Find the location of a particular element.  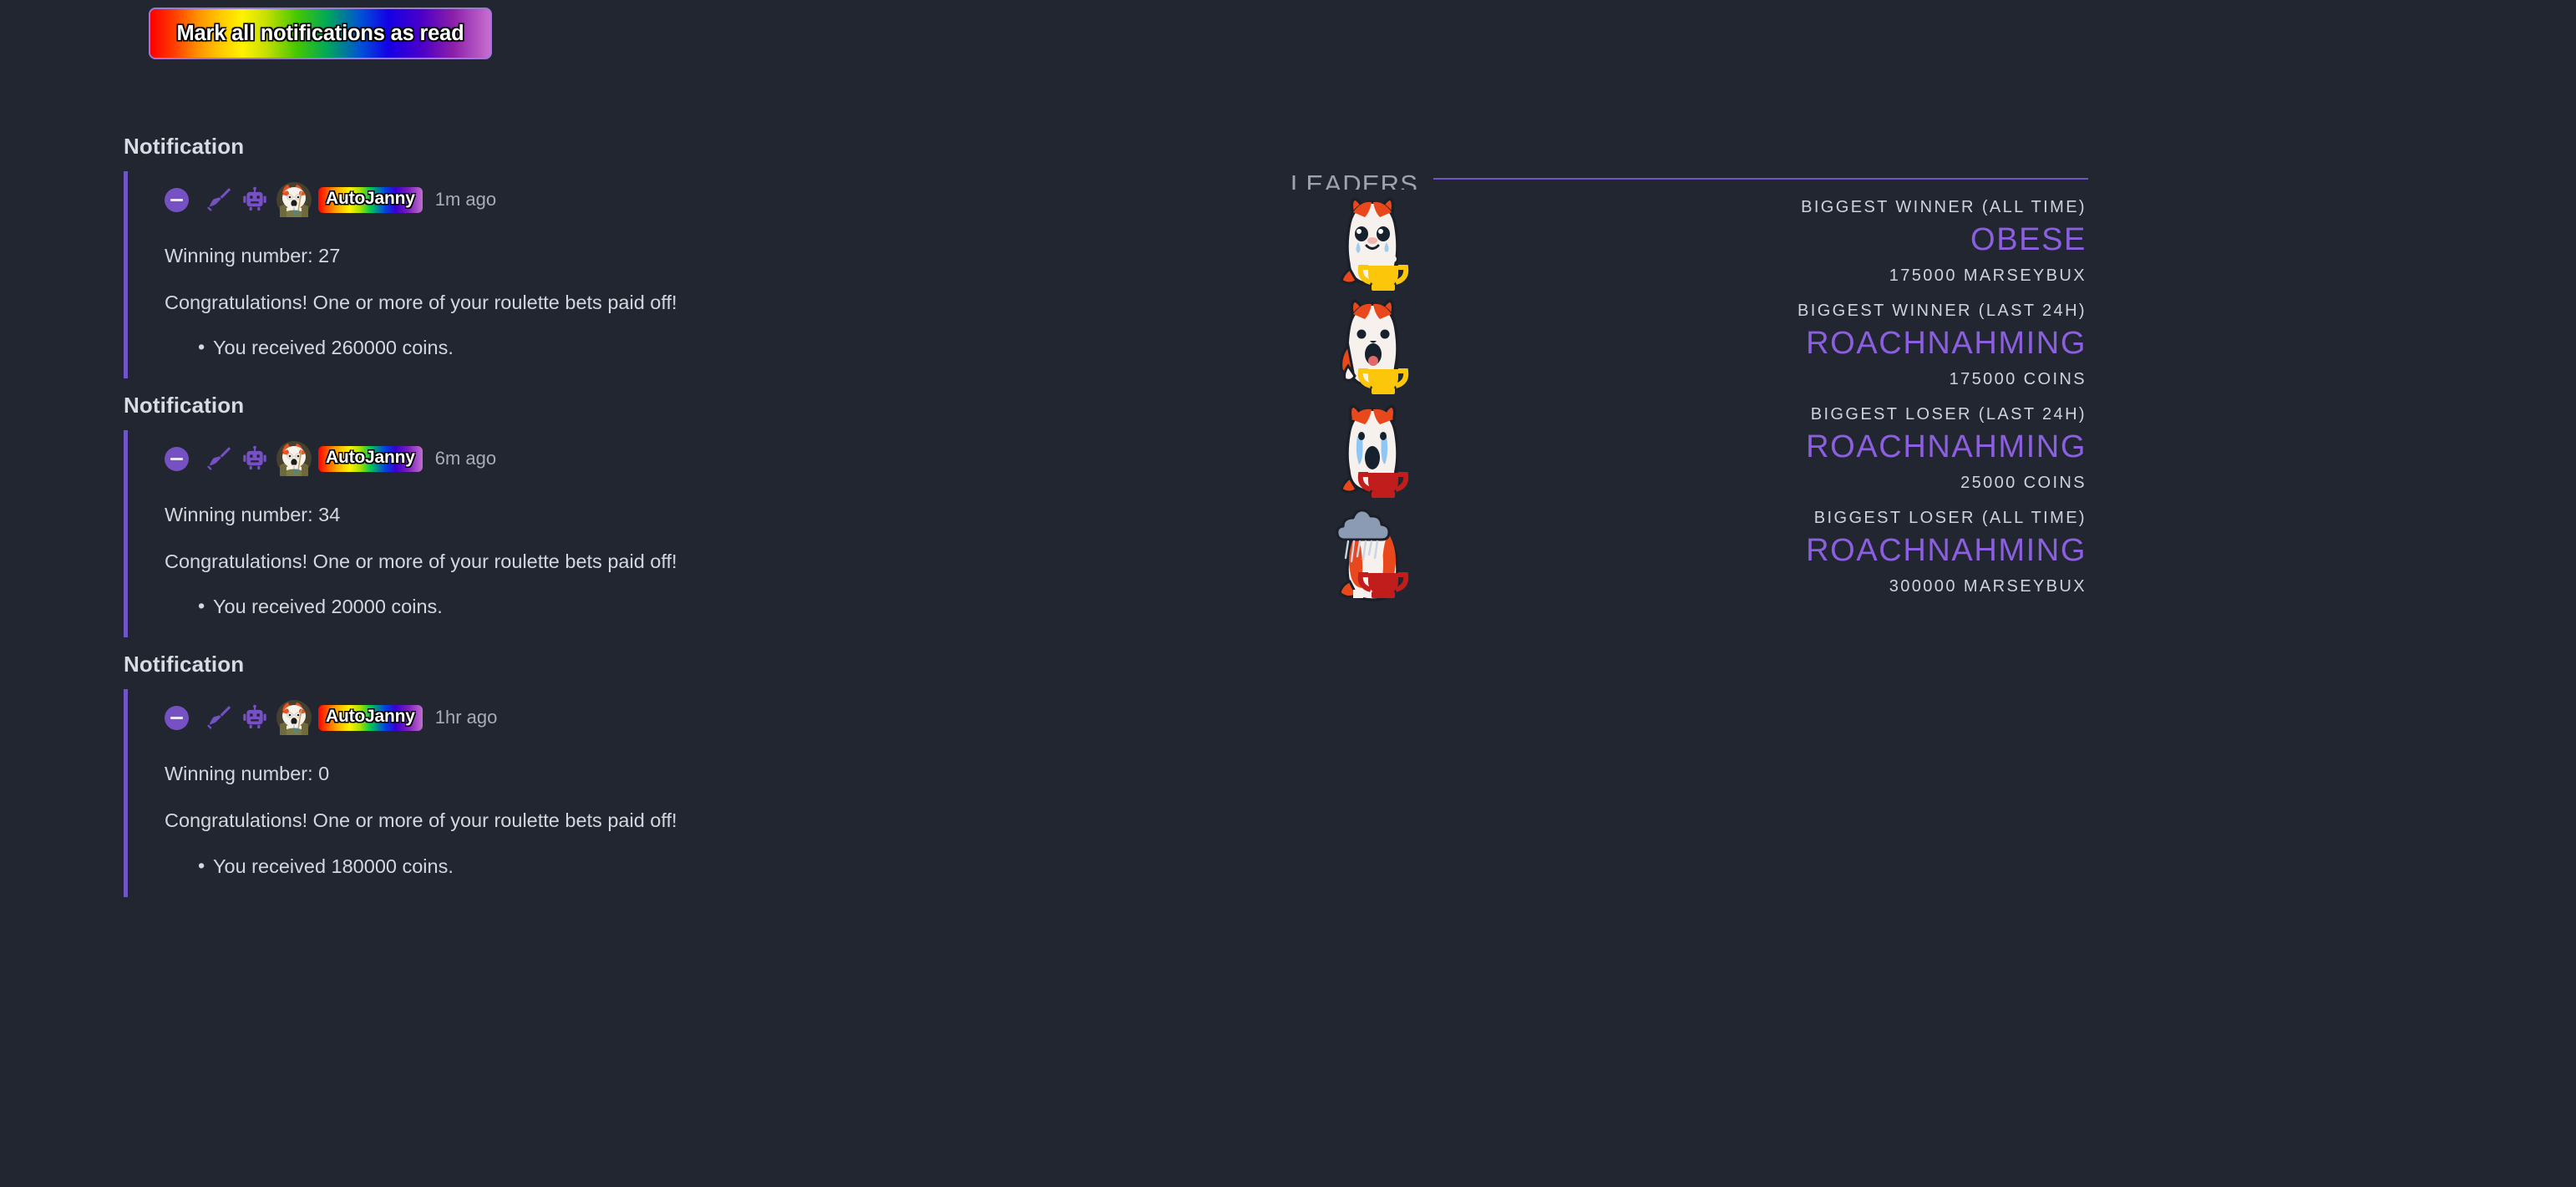

leaders-header: LEADERS is located at coordinates (1689, 178).